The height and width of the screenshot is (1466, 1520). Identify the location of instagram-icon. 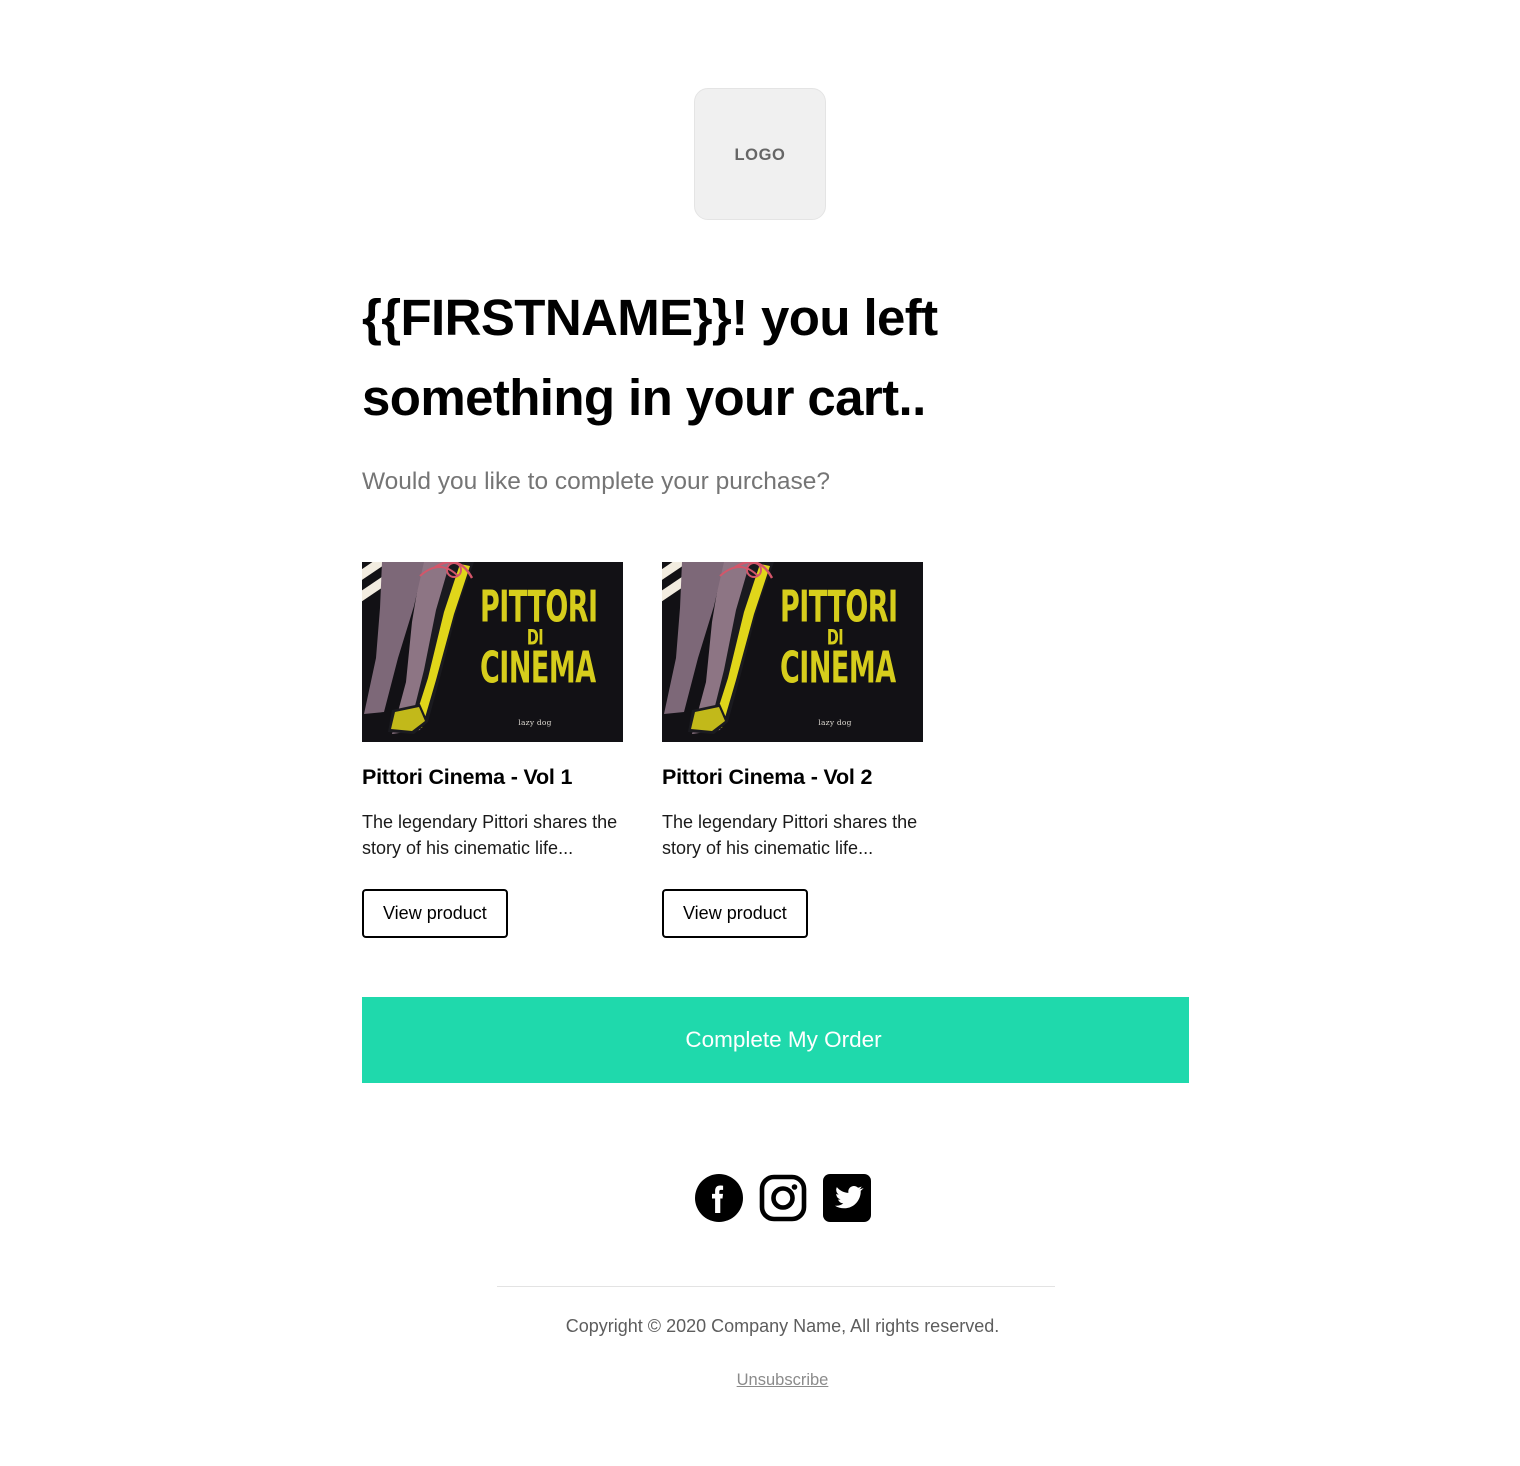
(782, 1198).